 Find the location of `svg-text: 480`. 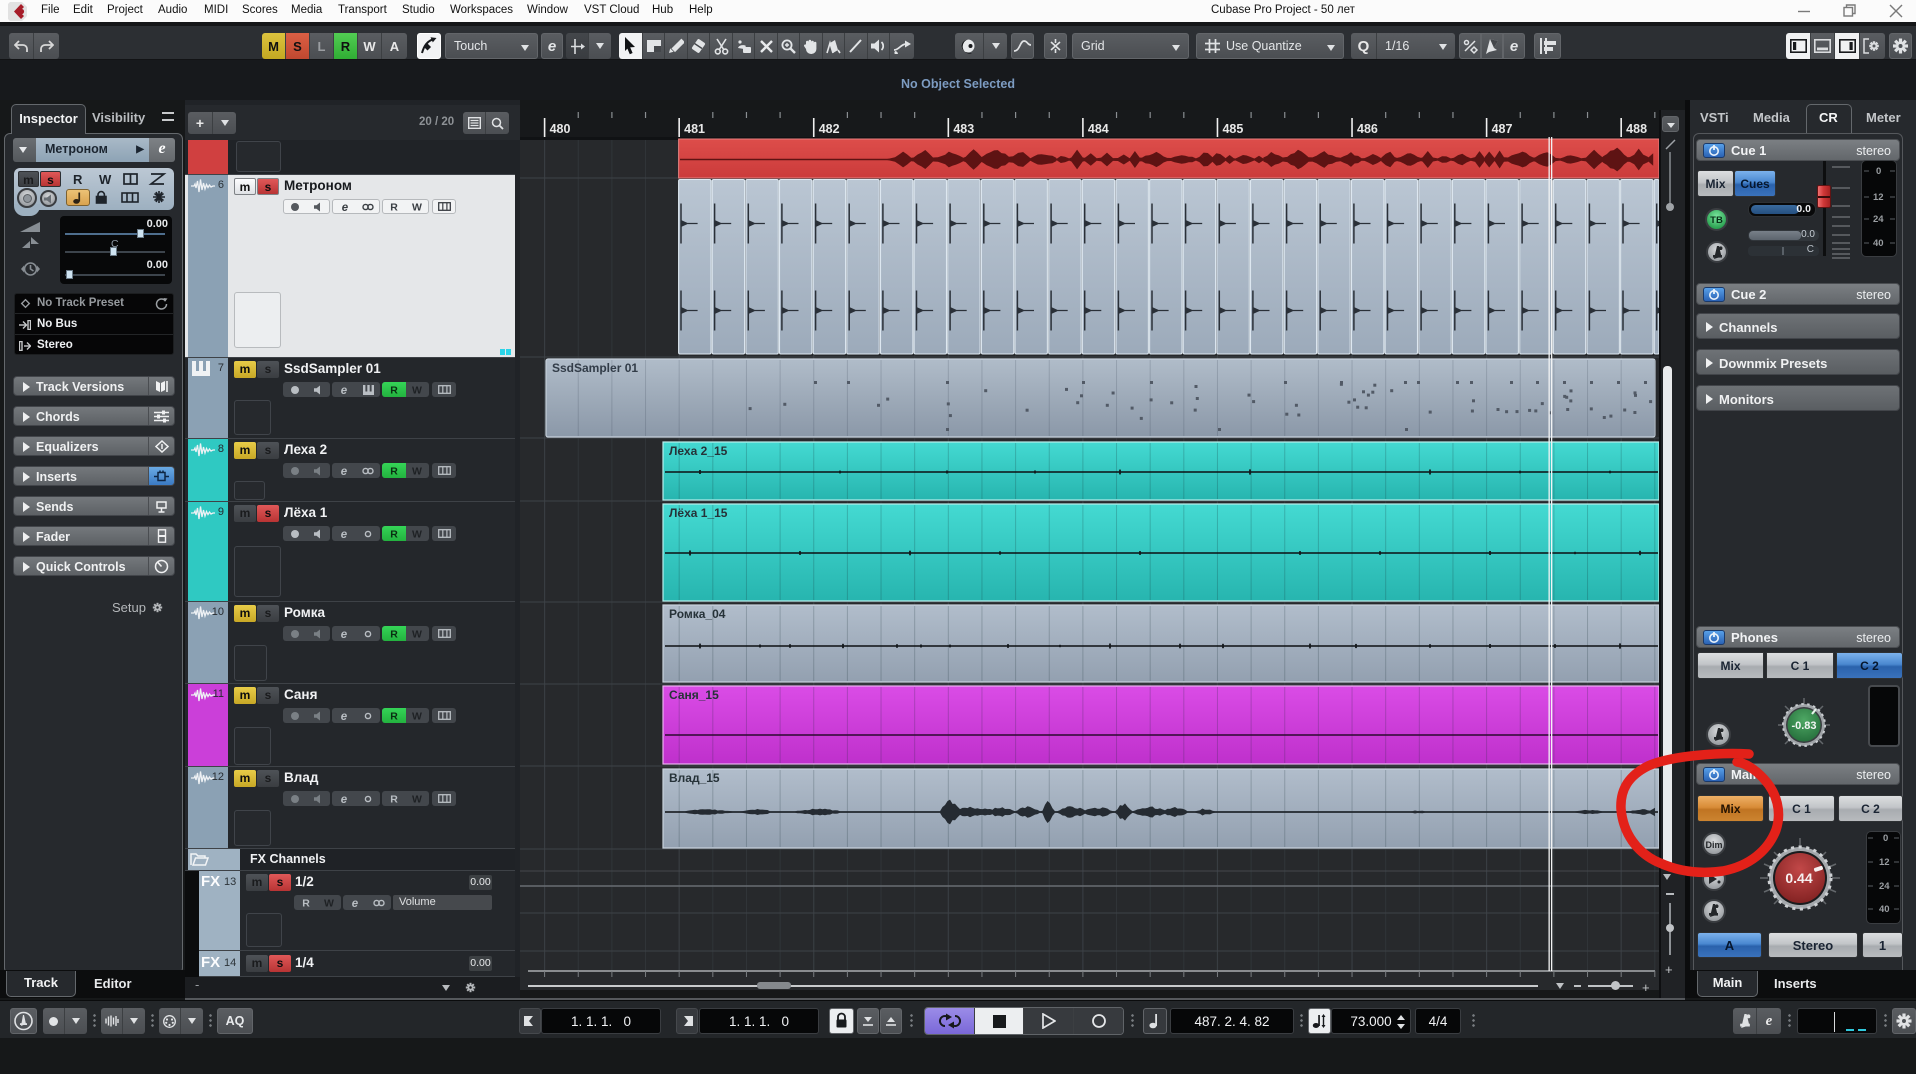

svg-text: 480 is located at coordinates (560, 129).